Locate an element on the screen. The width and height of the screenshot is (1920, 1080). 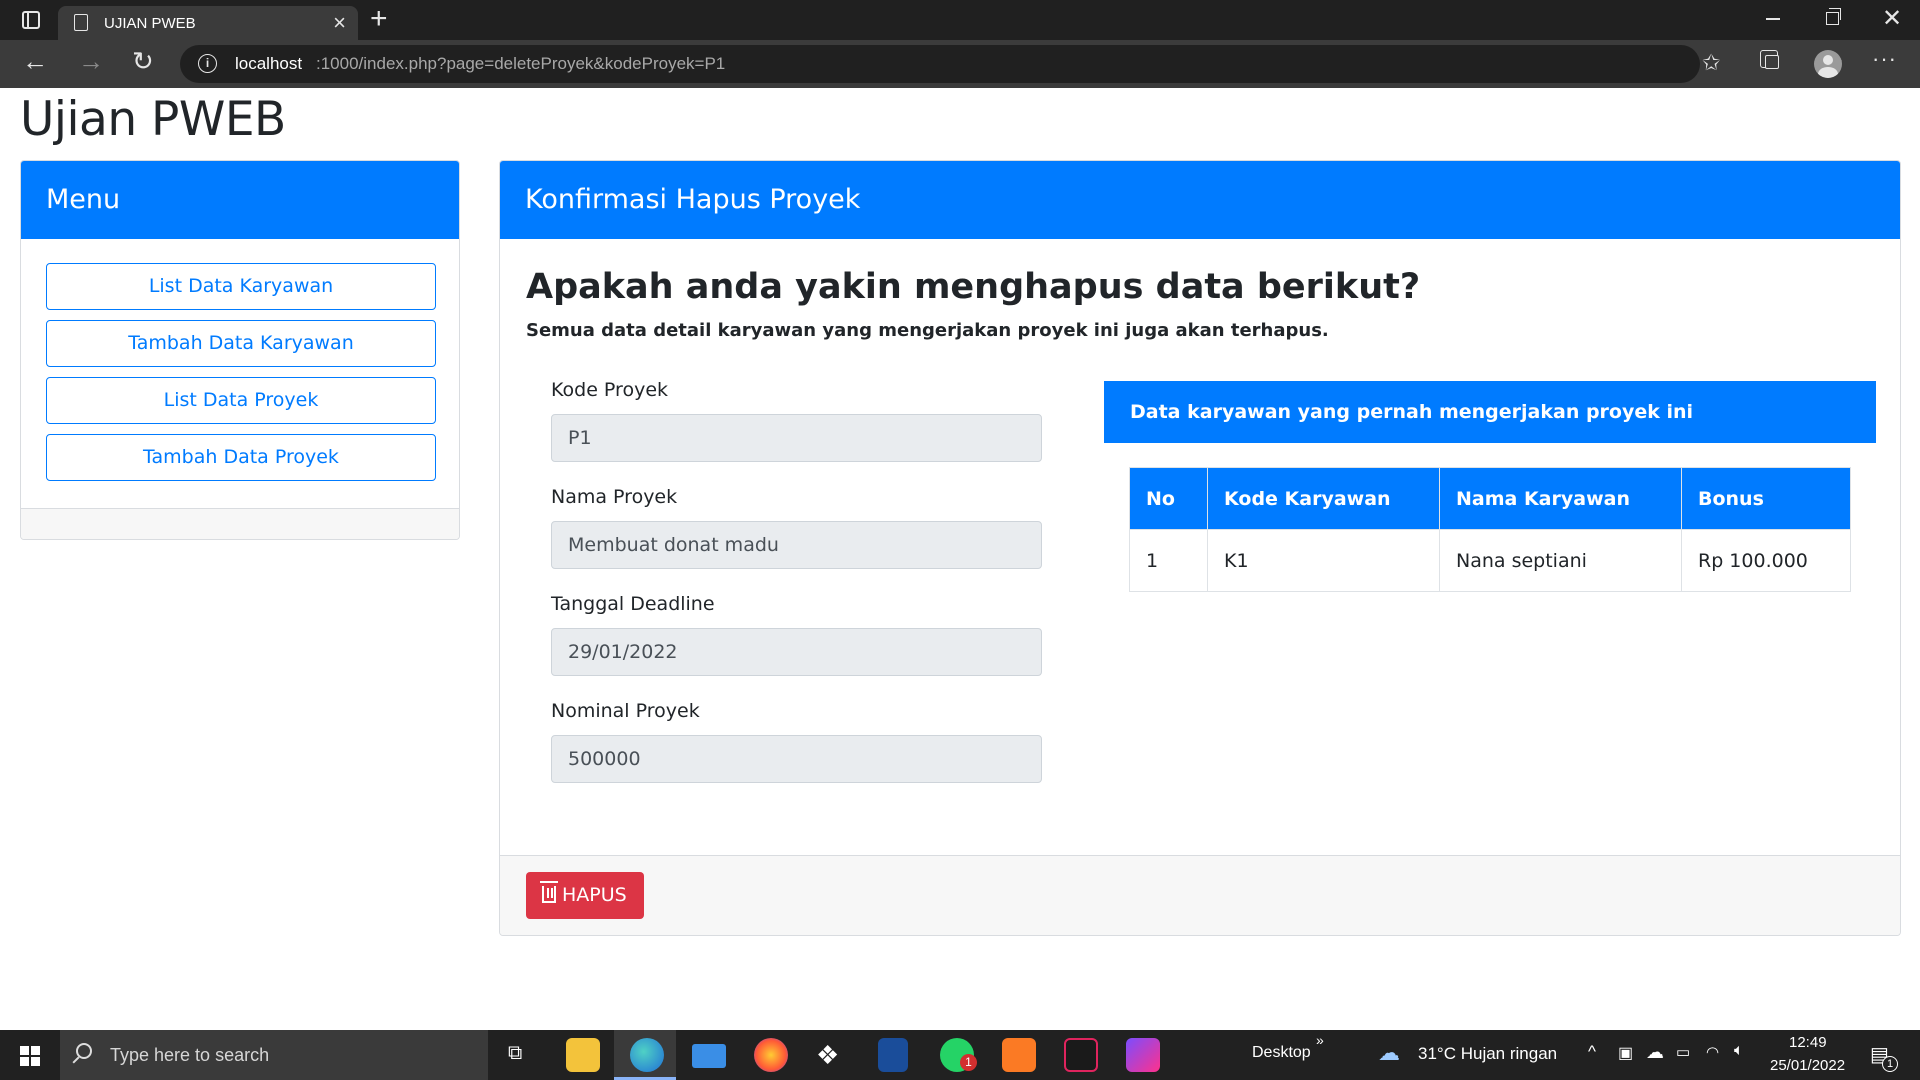
more-icon: ··· is located at coordinates (1884, 59).